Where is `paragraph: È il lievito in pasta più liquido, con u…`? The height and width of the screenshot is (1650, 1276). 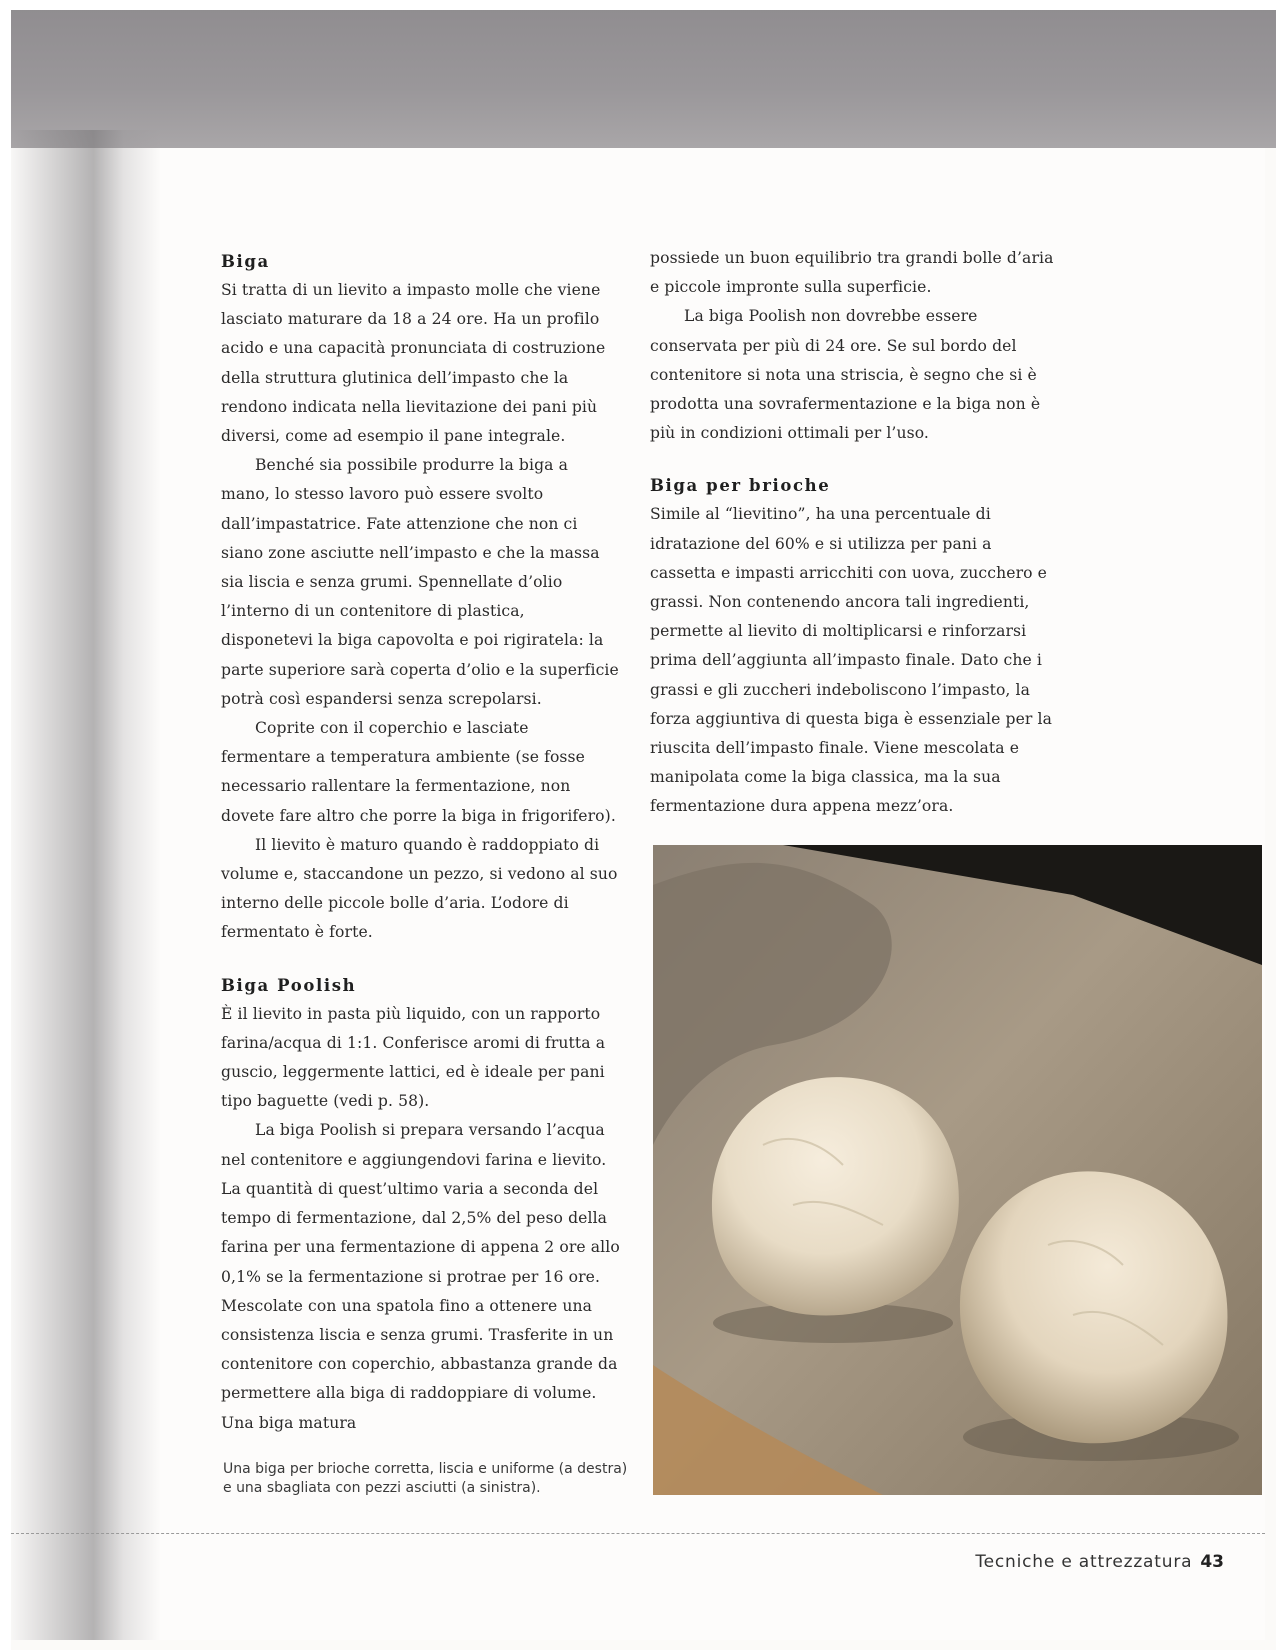 paragraph: È il lievito in pasta più liquido, con u… is located at coordinates (413, 1057).